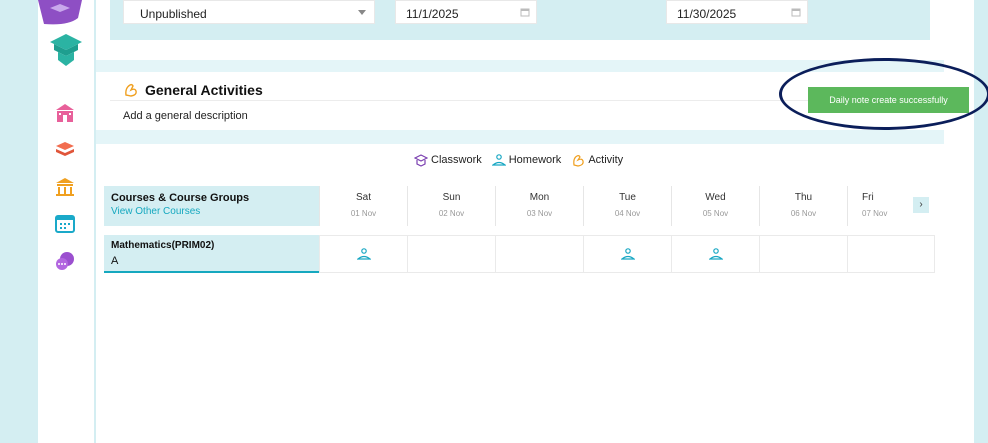  Describe the element at coordinates (451, 206) in the screenshot. I see `day-header-sun: Sun 02 Nov` at that location.